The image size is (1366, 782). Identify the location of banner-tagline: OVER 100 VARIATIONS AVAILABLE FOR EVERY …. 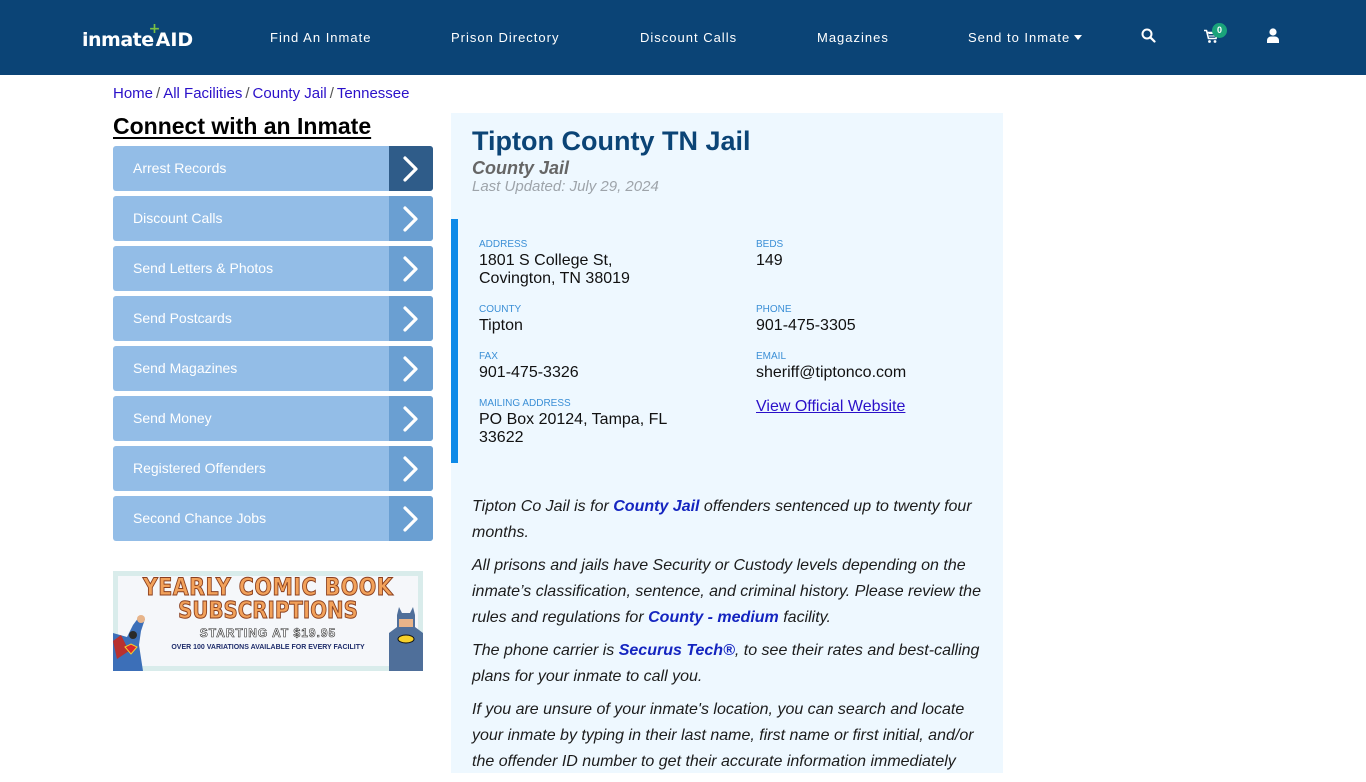
(268, 647).